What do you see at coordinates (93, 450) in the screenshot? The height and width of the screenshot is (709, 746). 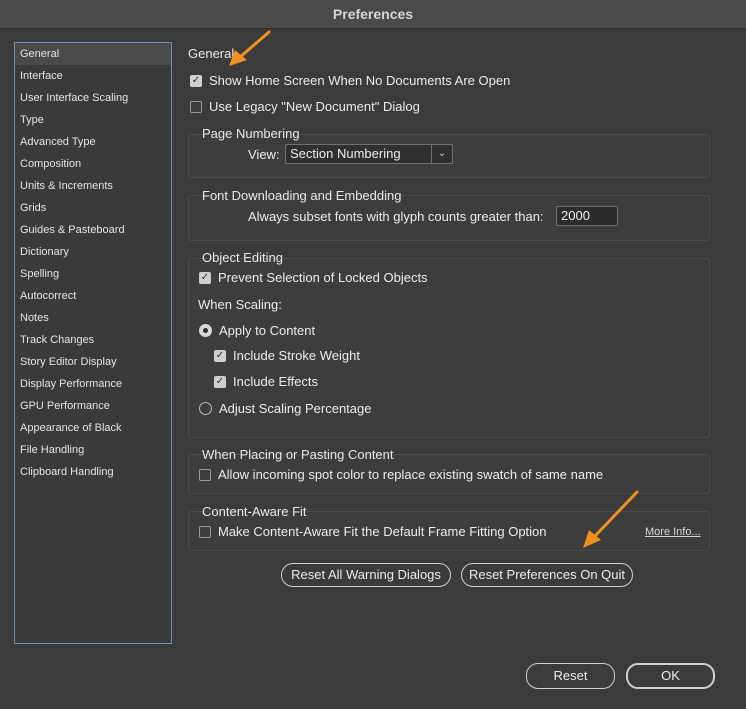 I see `sidebar-item-file-handling: File Handling` at bounding box center [93, 450].